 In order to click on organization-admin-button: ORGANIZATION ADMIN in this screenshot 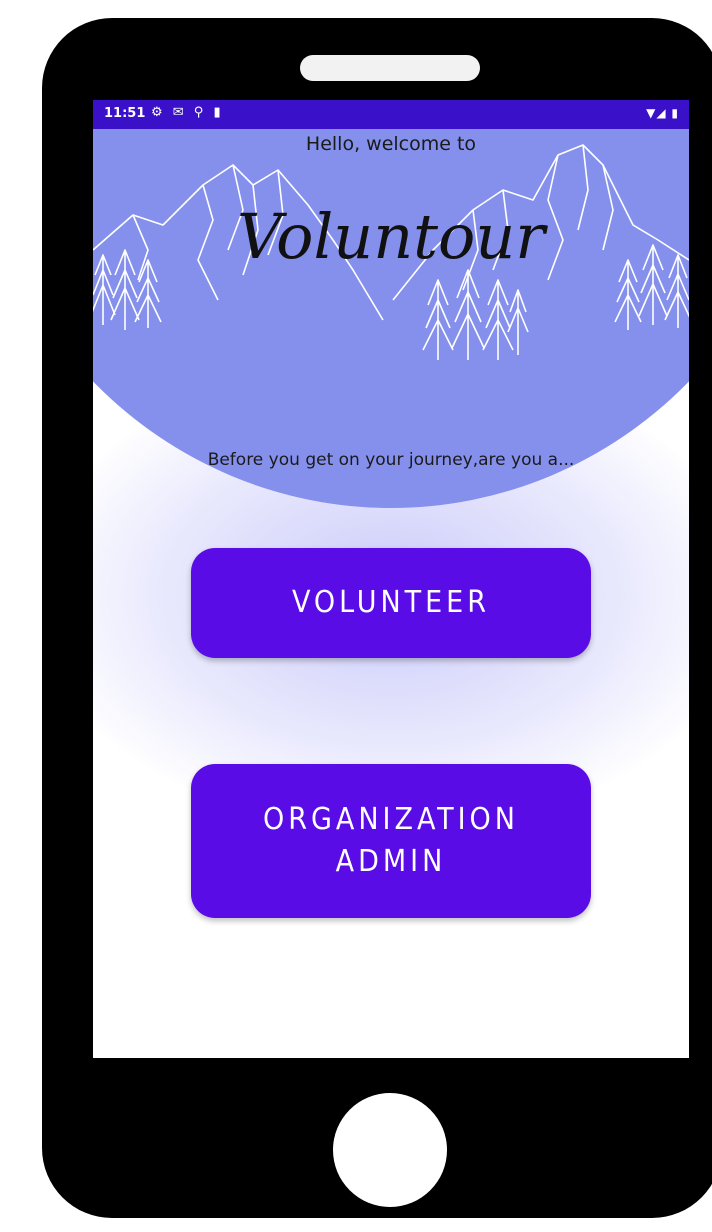, I will do `click(391, 841)`.